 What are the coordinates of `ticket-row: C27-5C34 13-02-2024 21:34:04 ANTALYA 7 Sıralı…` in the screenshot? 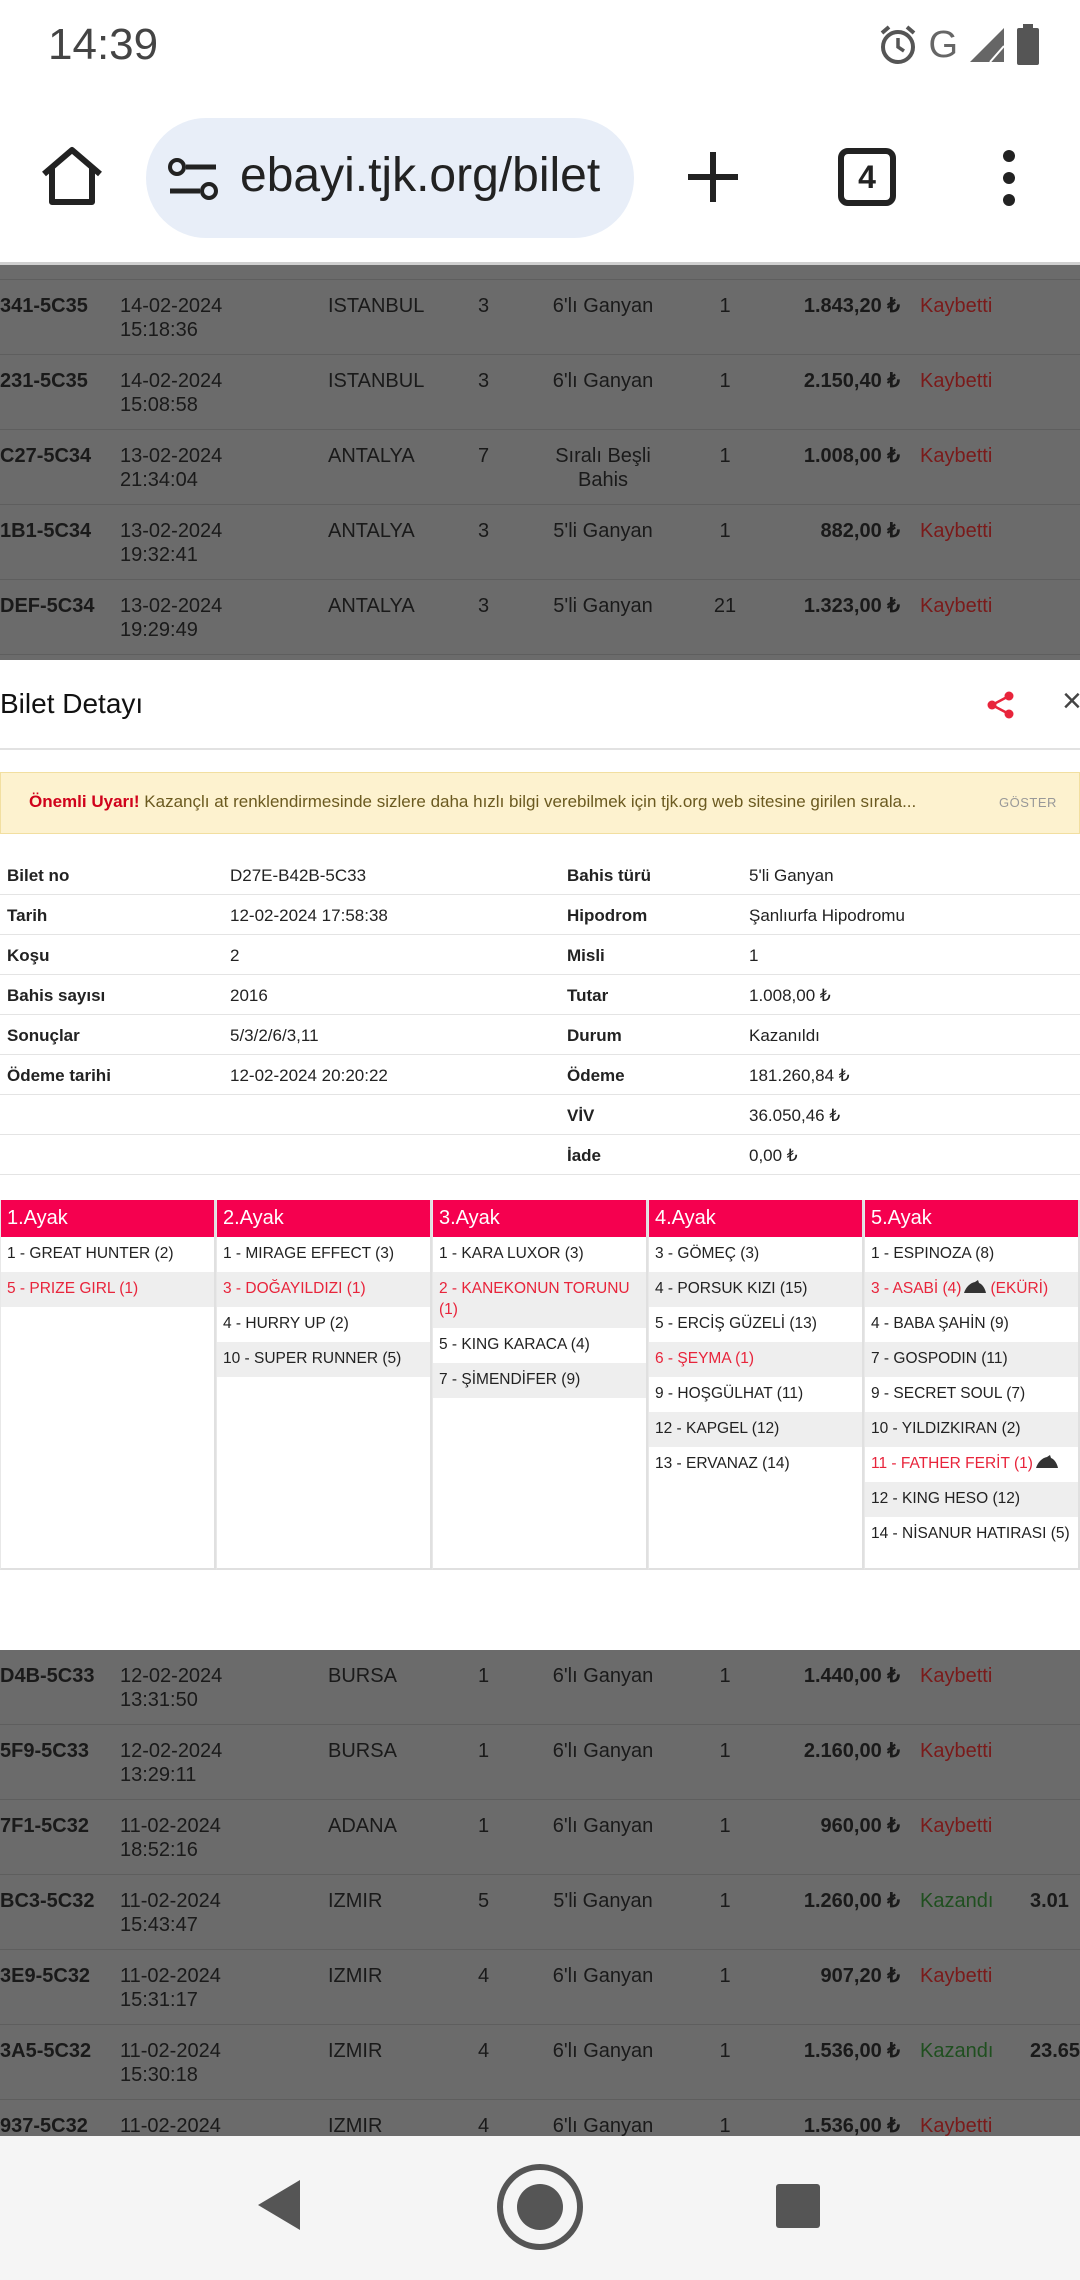 It's located at (540, 467).